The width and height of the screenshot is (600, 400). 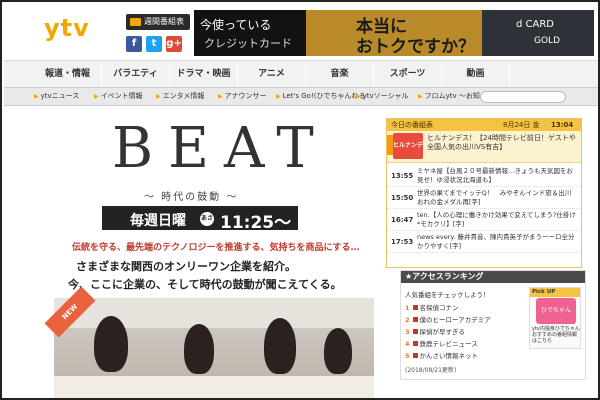 I want to click on airtime-time: 11:25〜, so click(x=256, y=223).